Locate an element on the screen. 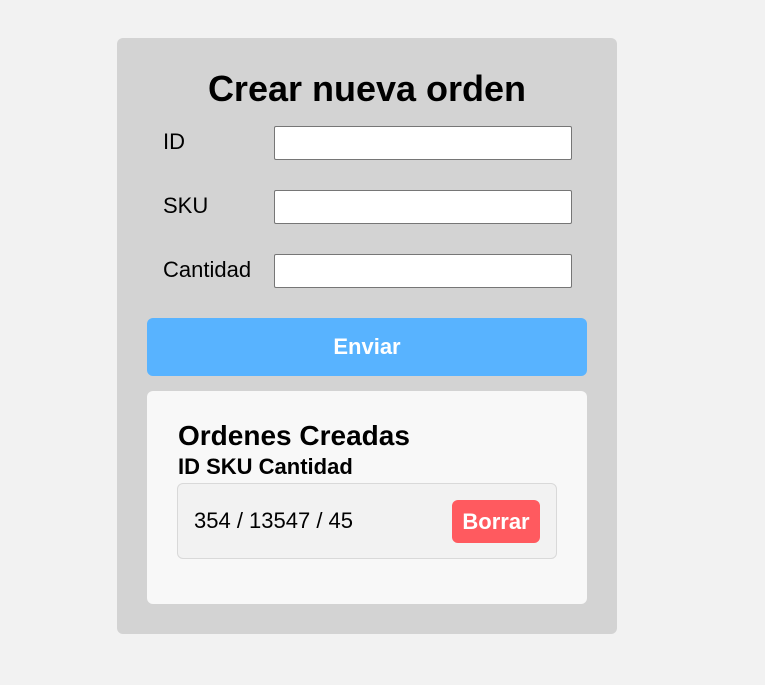  cantidad-input is located at coordinates (423, 271).